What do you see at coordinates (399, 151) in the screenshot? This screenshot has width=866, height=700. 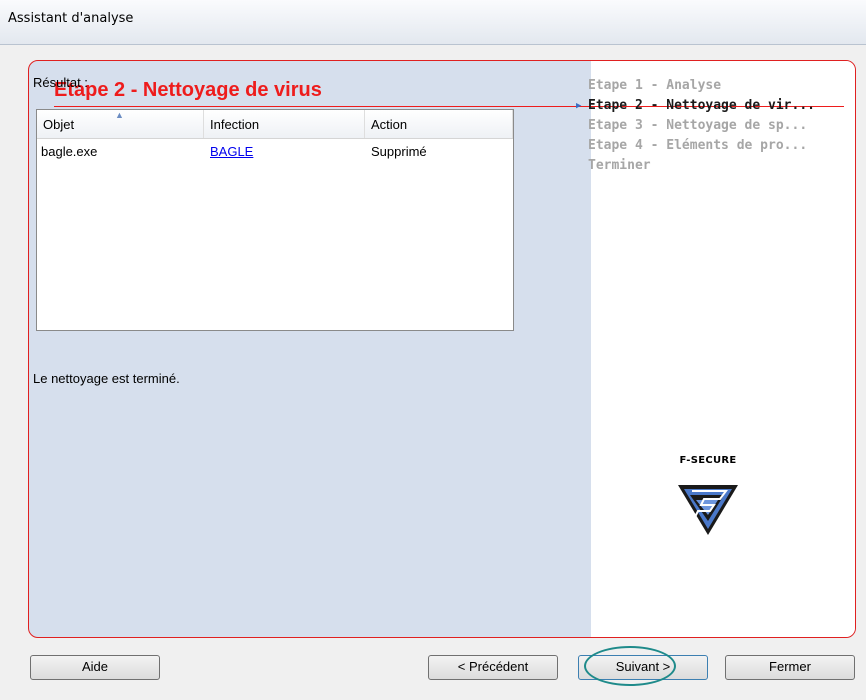 I see `cell-action: Supprimé` at bounding box center [399, 151].